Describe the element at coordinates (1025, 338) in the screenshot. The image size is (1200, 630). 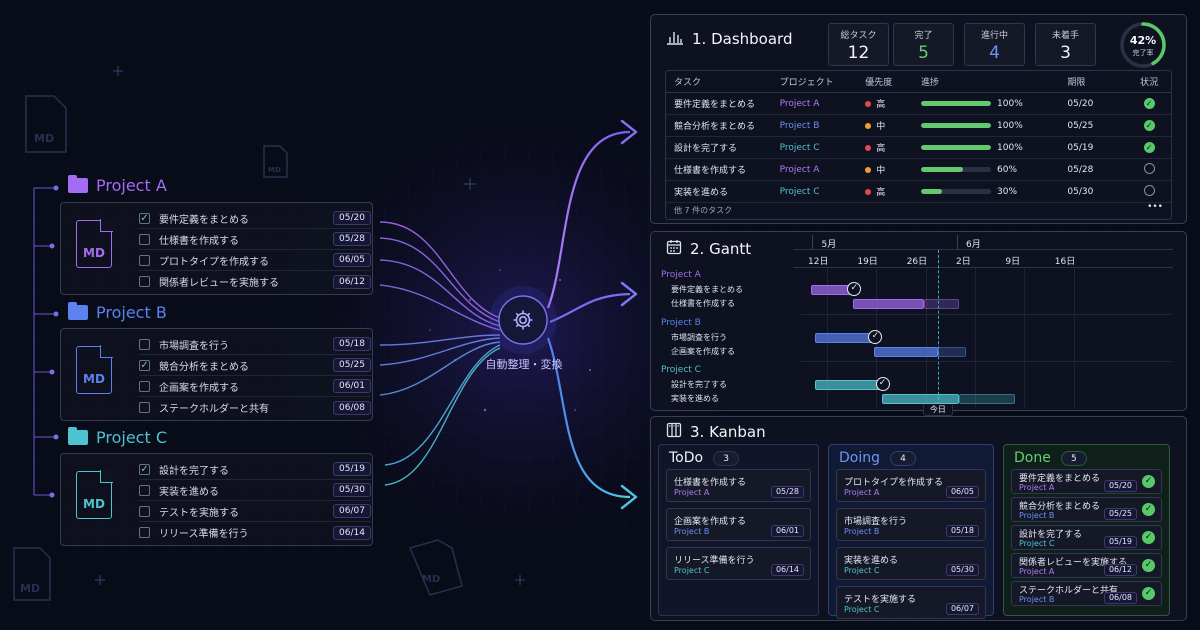
I see `grid-line` at that location.